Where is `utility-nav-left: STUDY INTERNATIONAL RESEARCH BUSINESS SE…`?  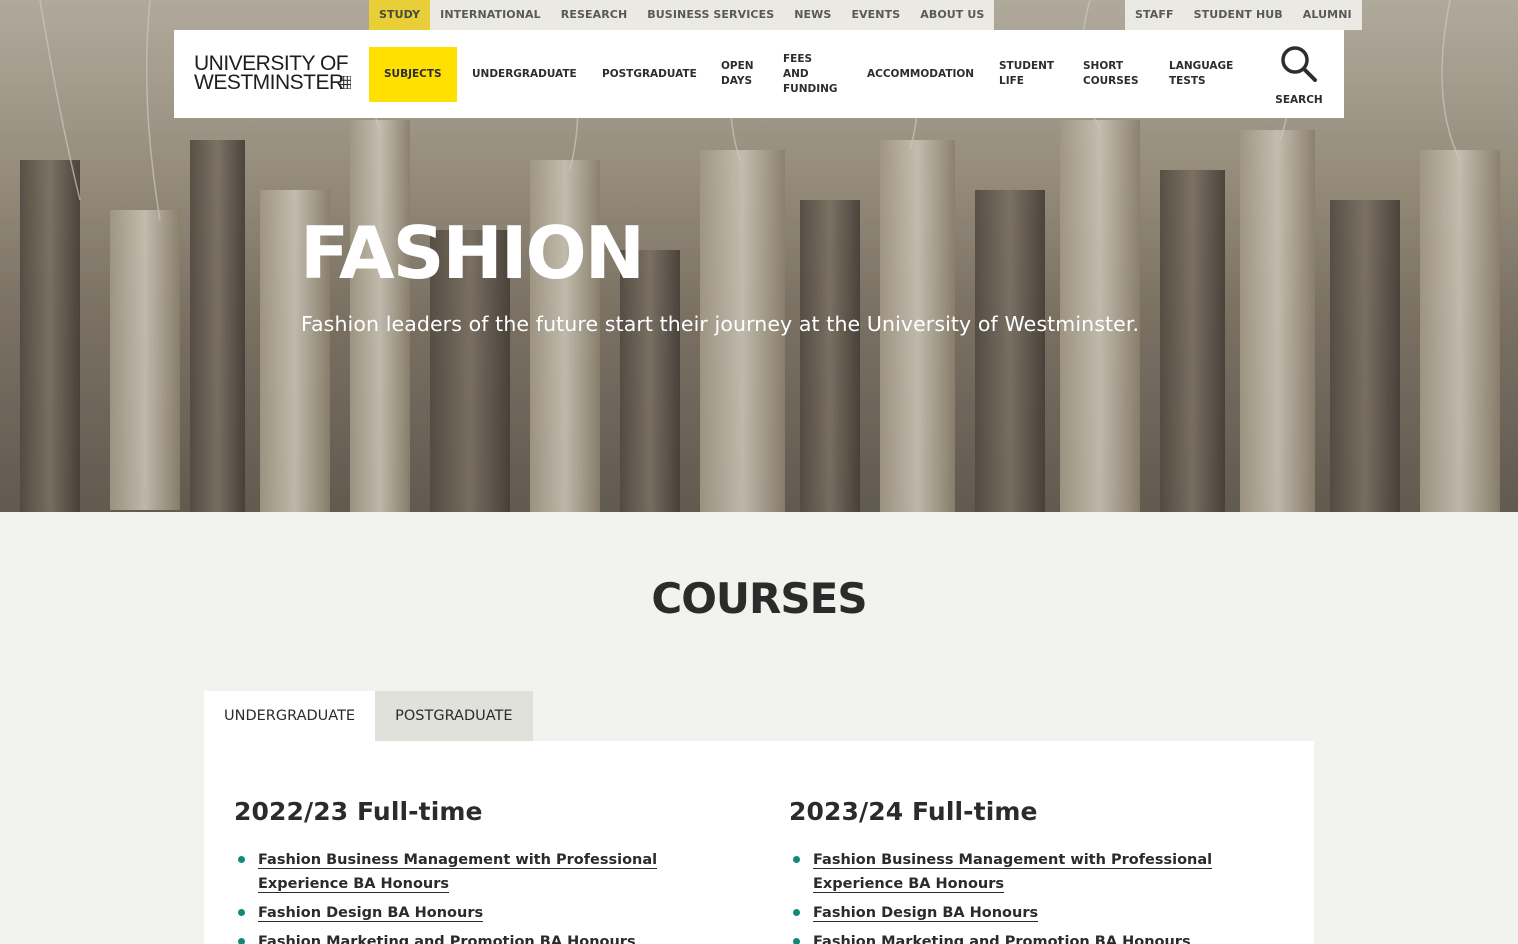
utility-nav-left: STUDY INTERNATIONAL RESEARCH BUSINESS SE… is located at coordinates (682, 15).